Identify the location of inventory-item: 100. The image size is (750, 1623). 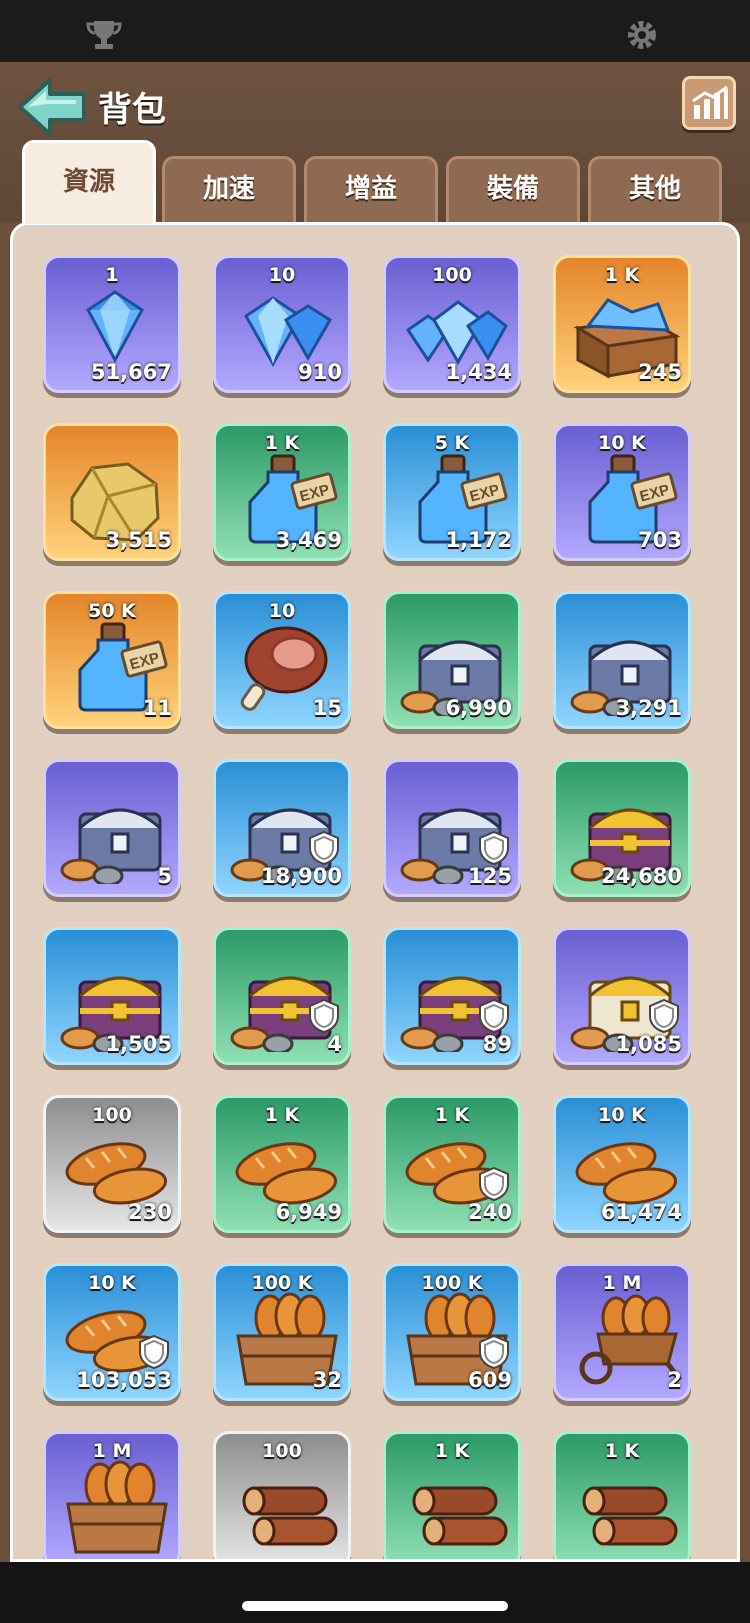
(282, 1495).